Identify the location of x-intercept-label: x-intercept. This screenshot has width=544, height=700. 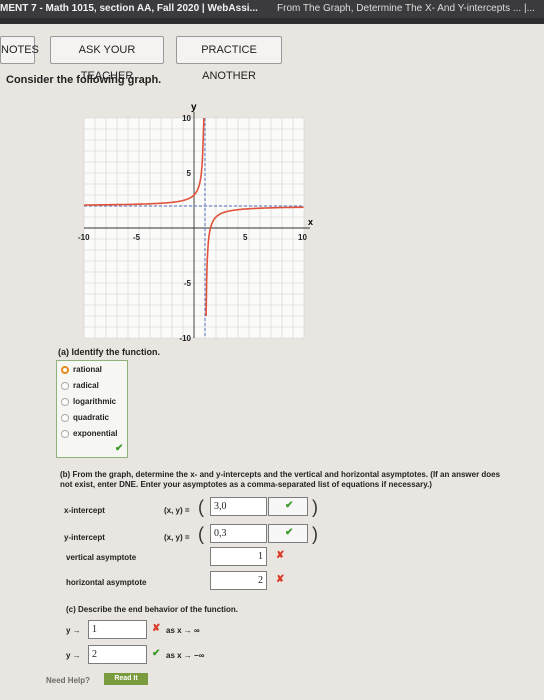
(84, 510).